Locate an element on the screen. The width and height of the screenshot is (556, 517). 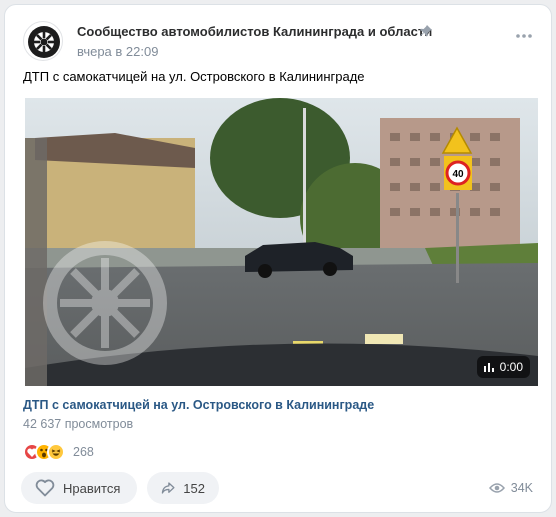
speed-limit-text: 40 is located at coordinates (458, 174).